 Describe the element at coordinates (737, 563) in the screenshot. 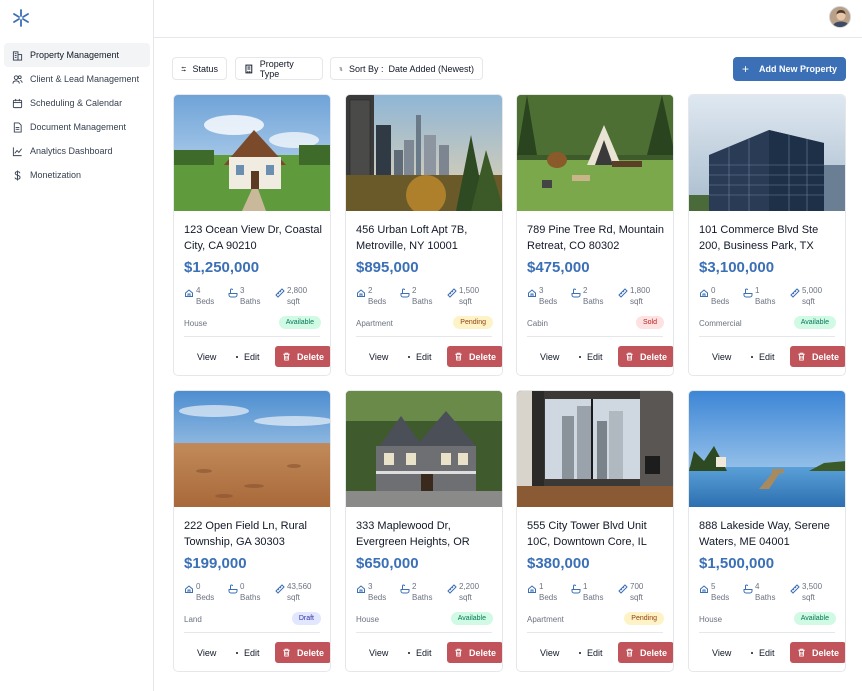

I see `property-price: $1,500,000` at that location.